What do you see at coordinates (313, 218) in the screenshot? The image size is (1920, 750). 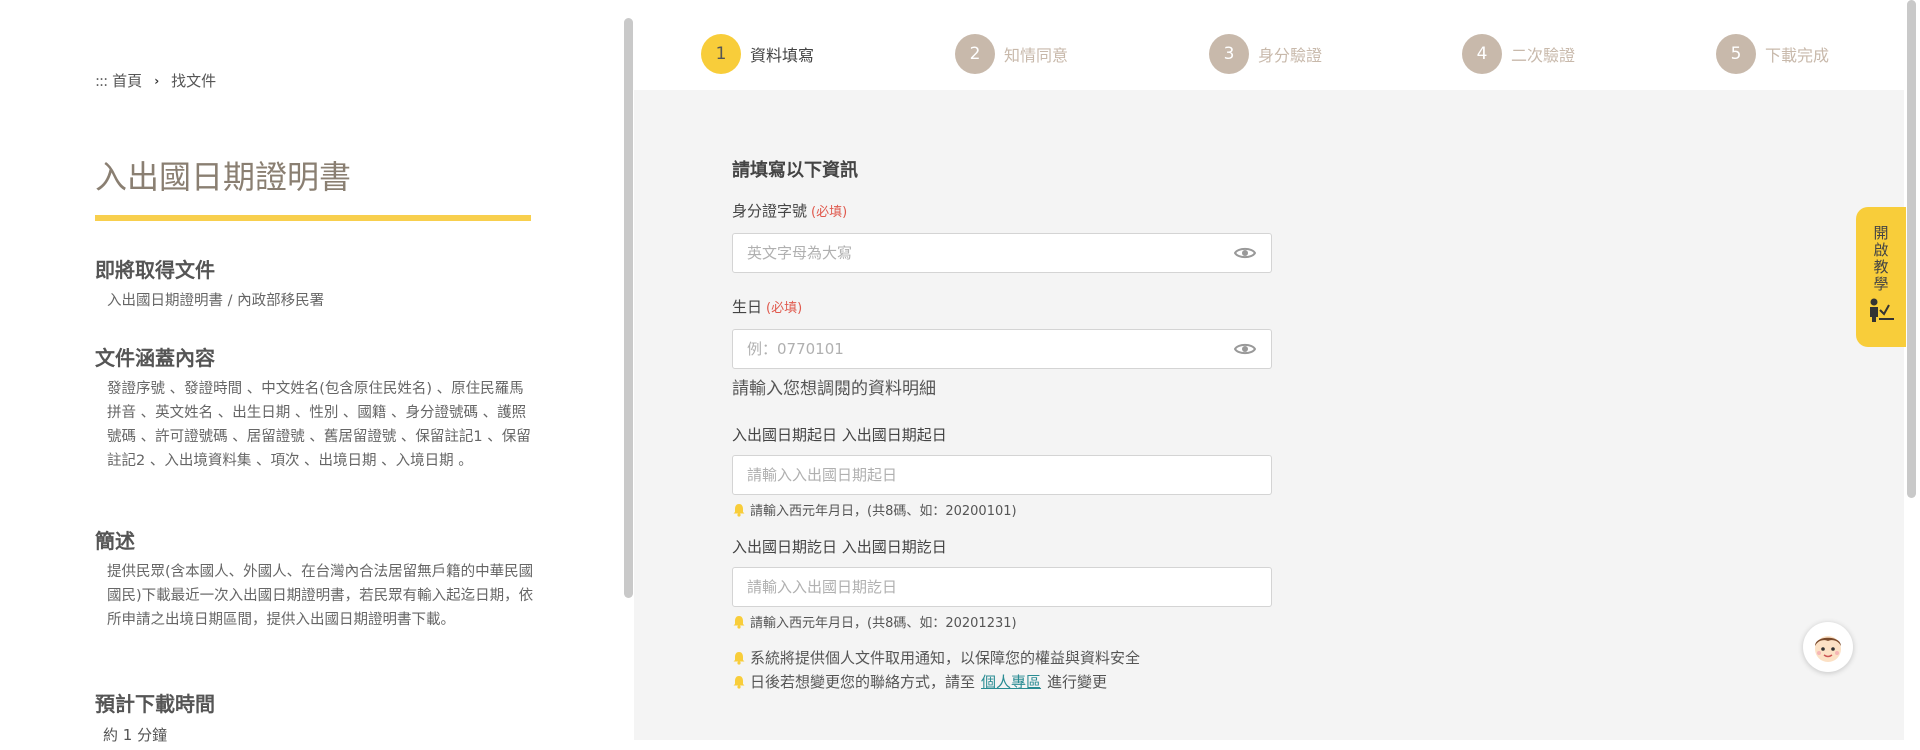 I see `title-underline` at bounding box center [313, 218].